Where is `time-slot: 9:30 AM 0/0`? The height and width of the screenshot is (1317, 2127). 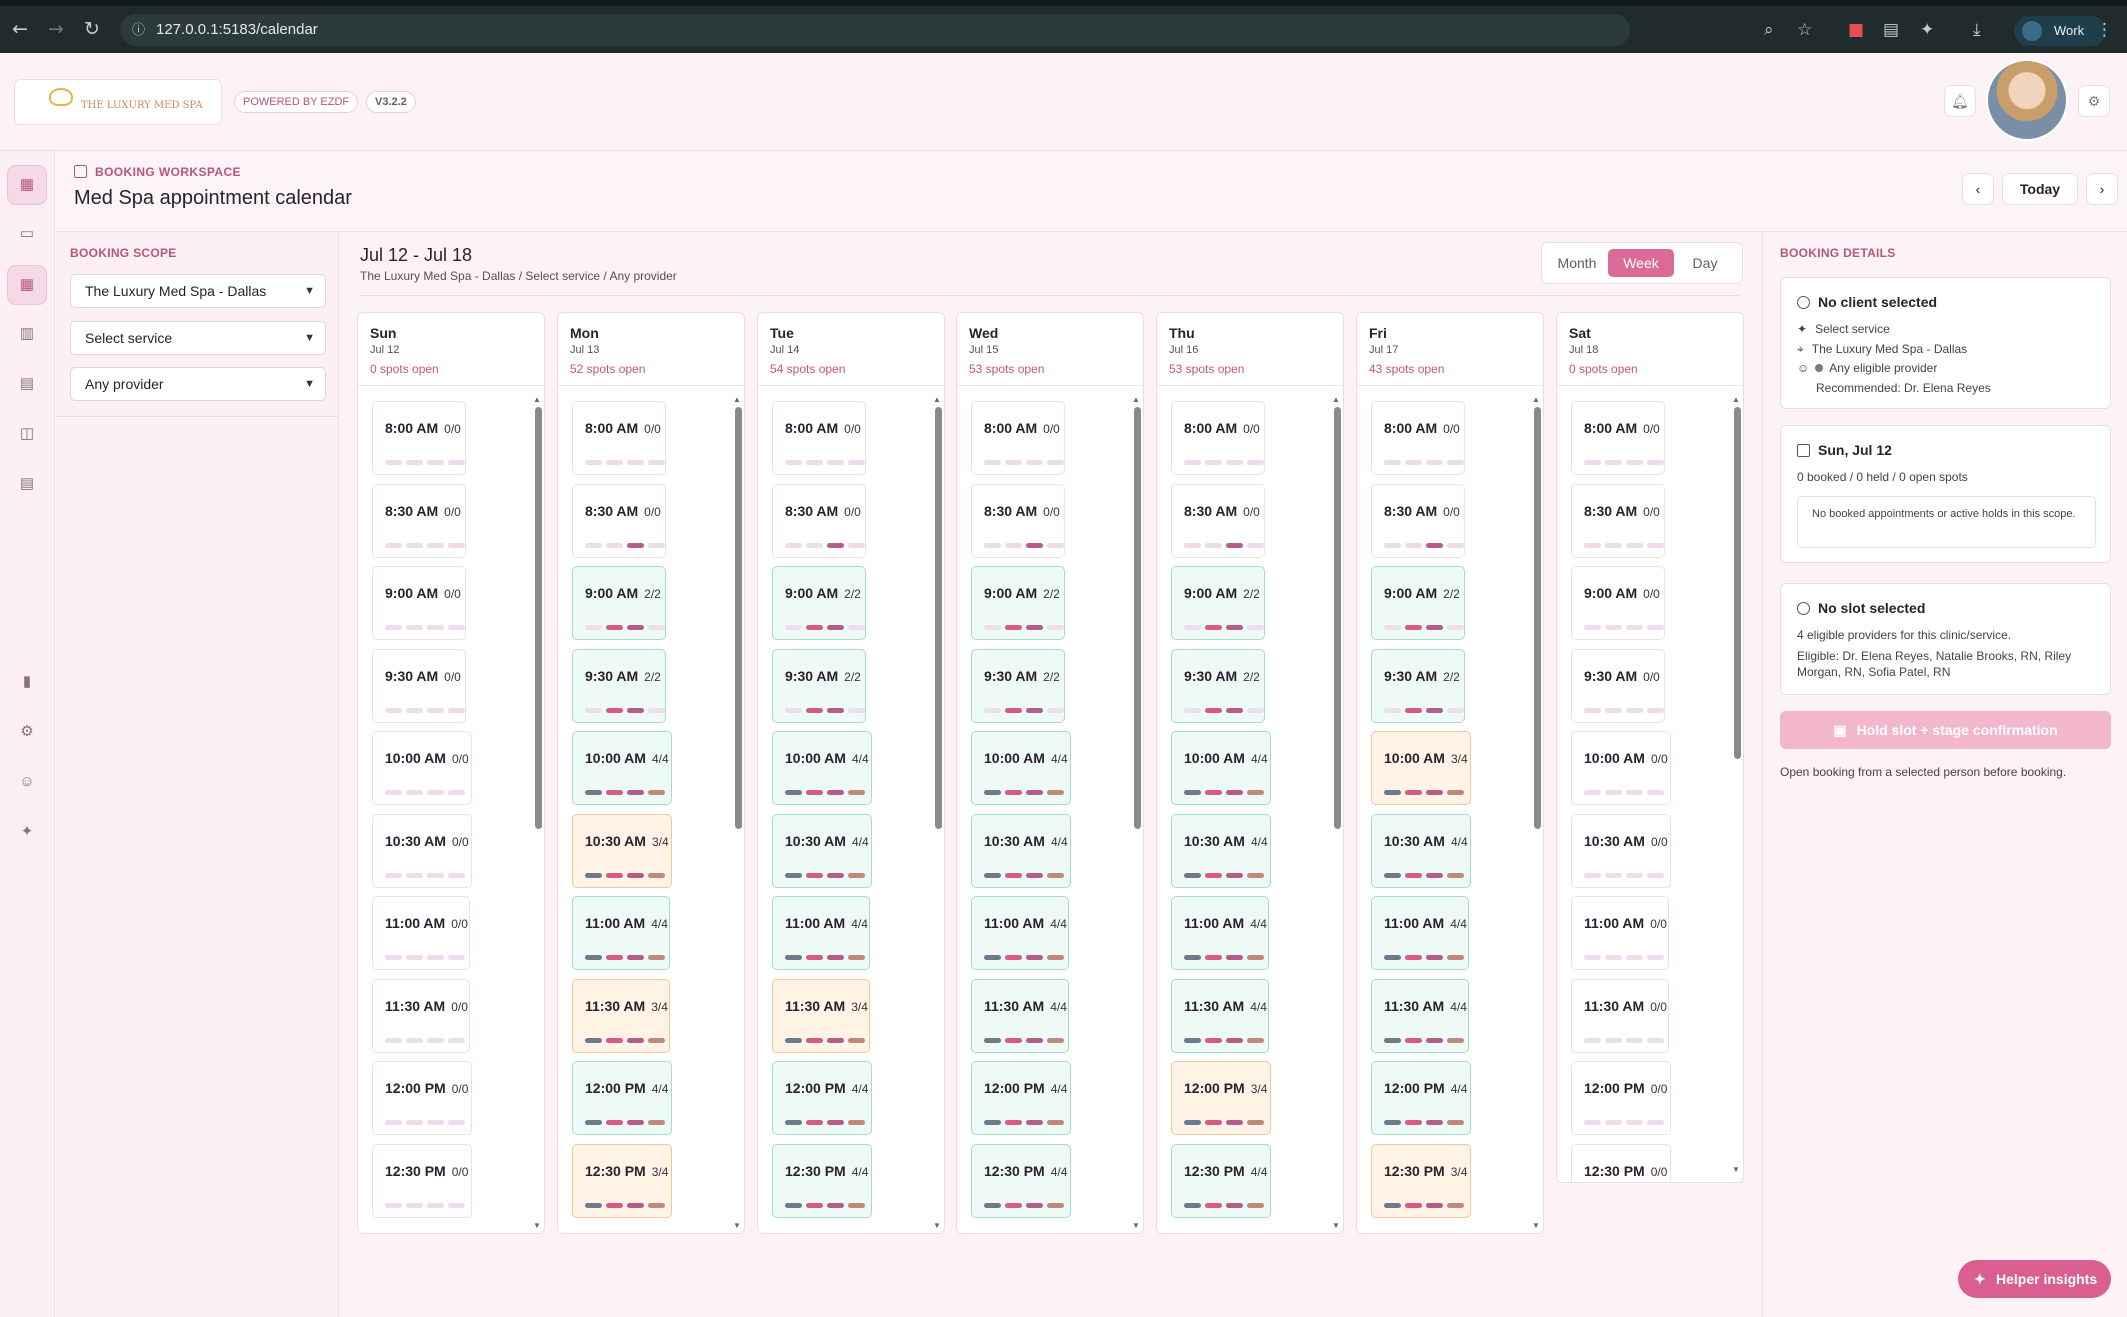 time-slot: 9:30 AM 0/0 is located at coordinates (1618, 685).